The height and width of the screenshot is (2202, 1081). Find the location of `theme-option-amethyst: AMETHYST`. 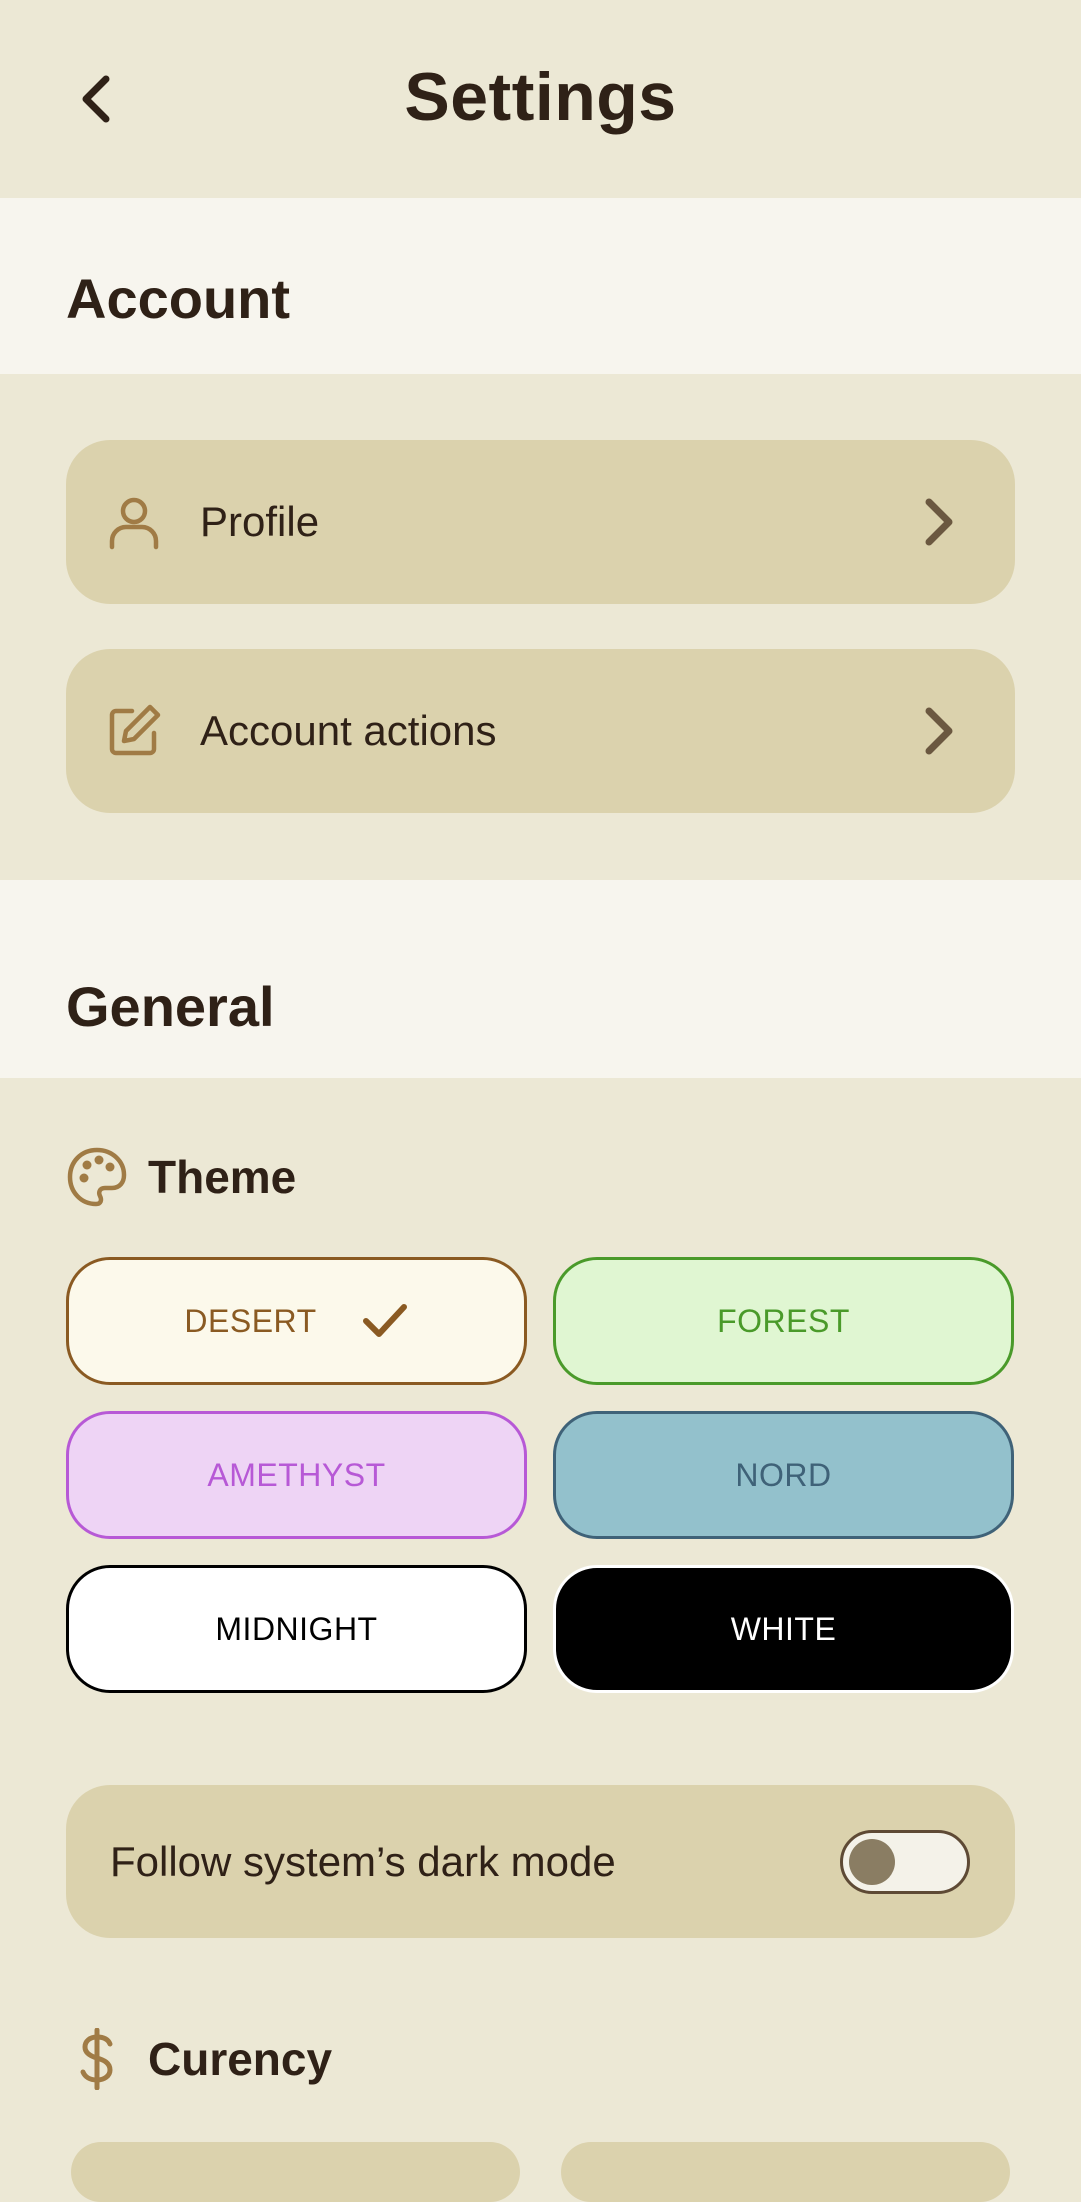

theme-option-amethyst: AMETHYST is located at coordinates (296, 1475).